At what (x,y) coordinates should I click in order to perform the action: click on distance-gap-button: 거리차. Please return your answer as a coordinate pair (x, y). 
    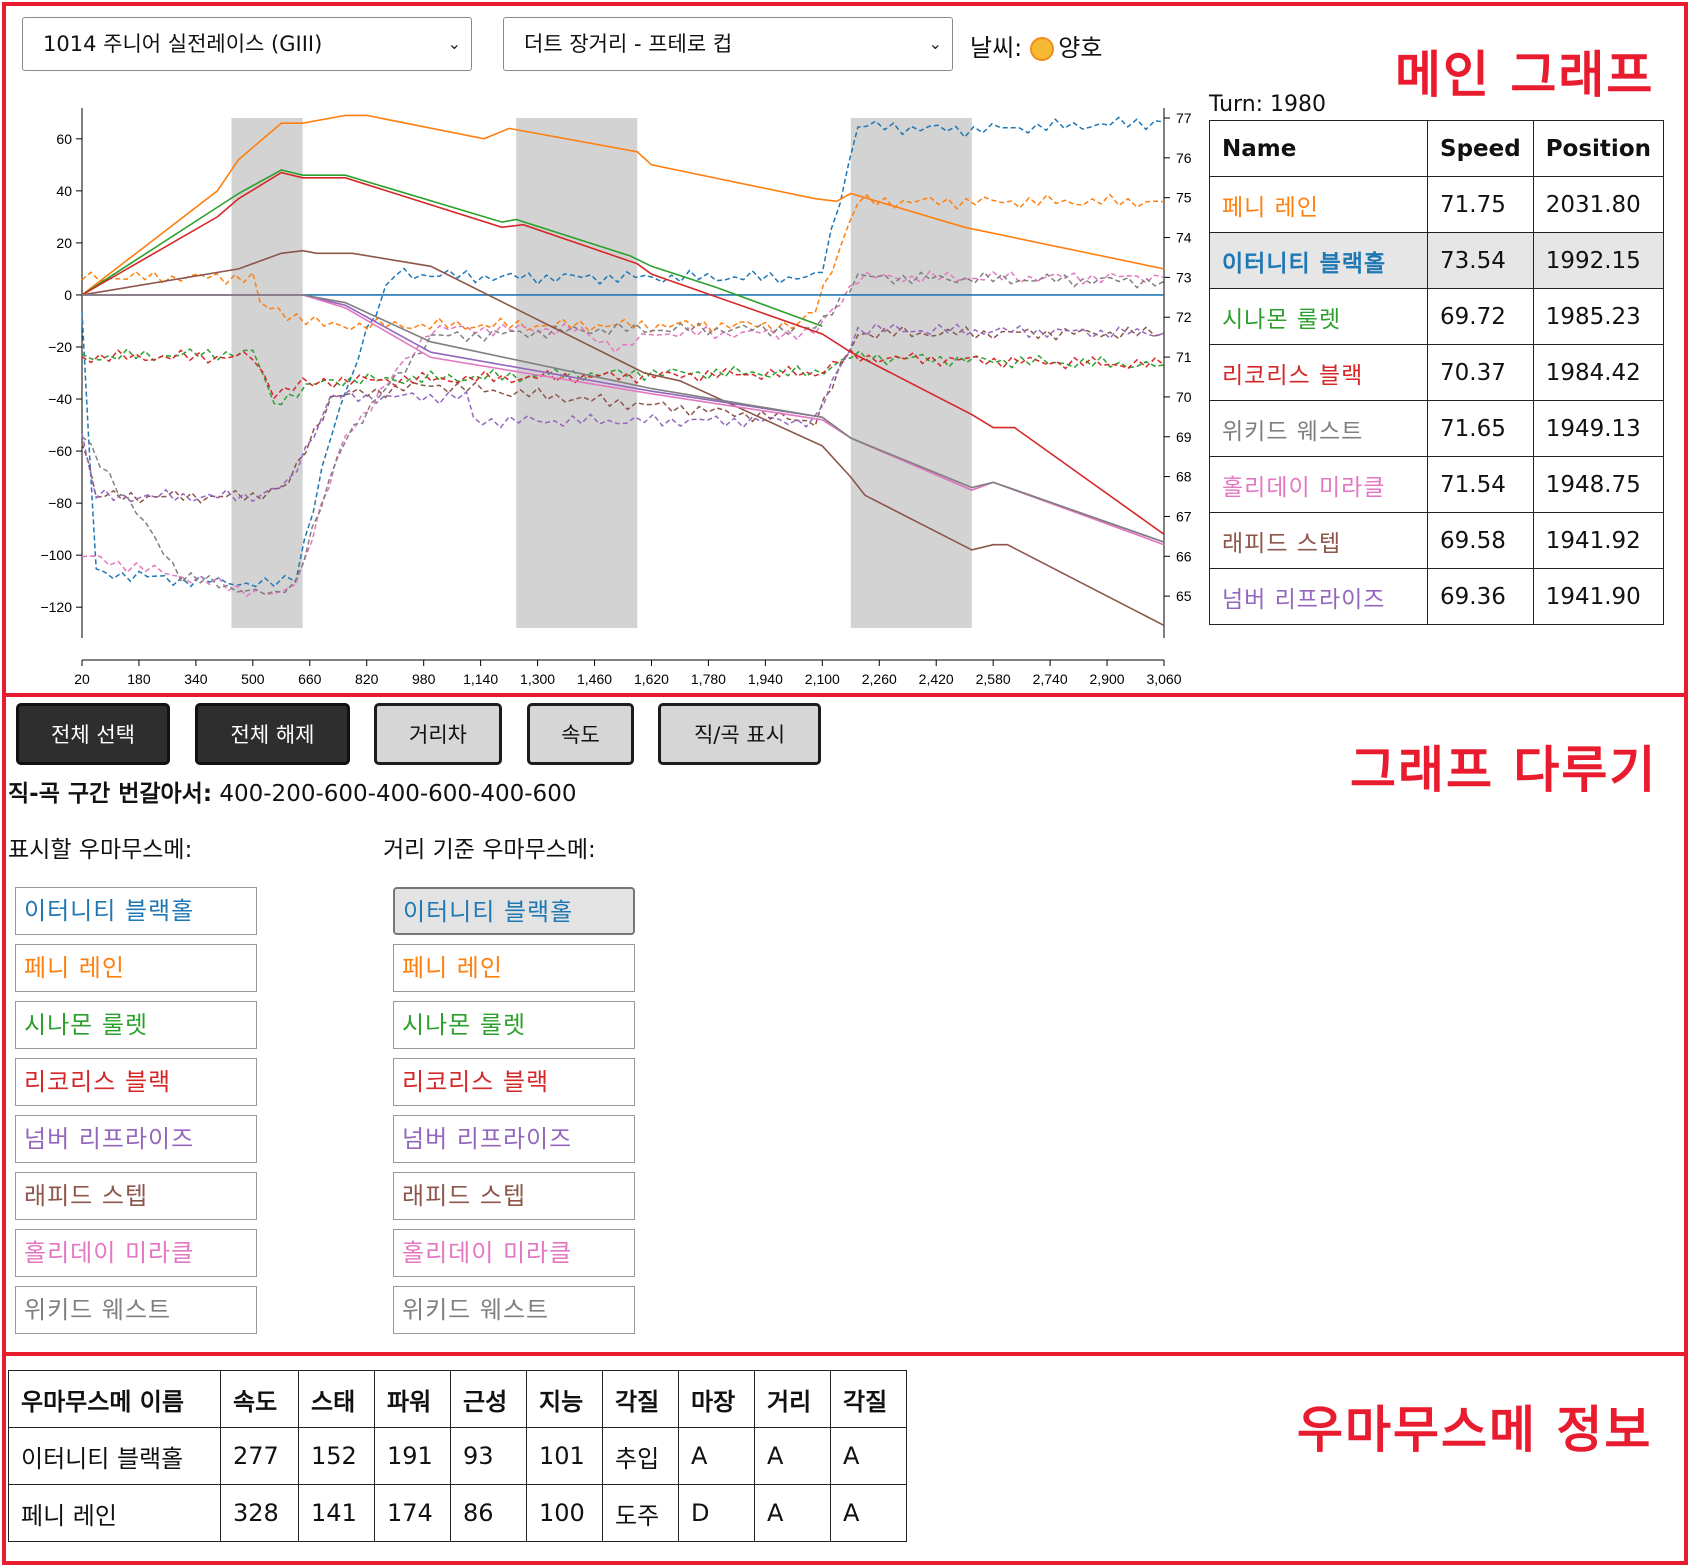
    Looking at the image, I should click on (438, 734).